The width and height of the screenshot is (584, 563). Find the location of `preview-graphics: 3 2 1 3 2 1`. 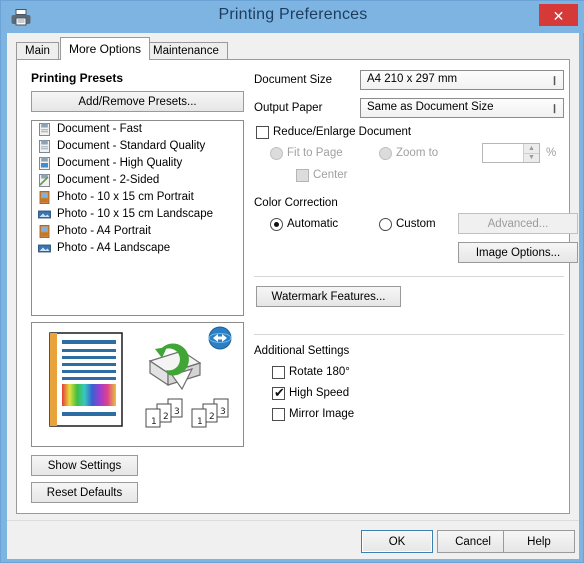

preview-graphics: 3 2 1 3 2 1 is located at coordinates (140, 377).